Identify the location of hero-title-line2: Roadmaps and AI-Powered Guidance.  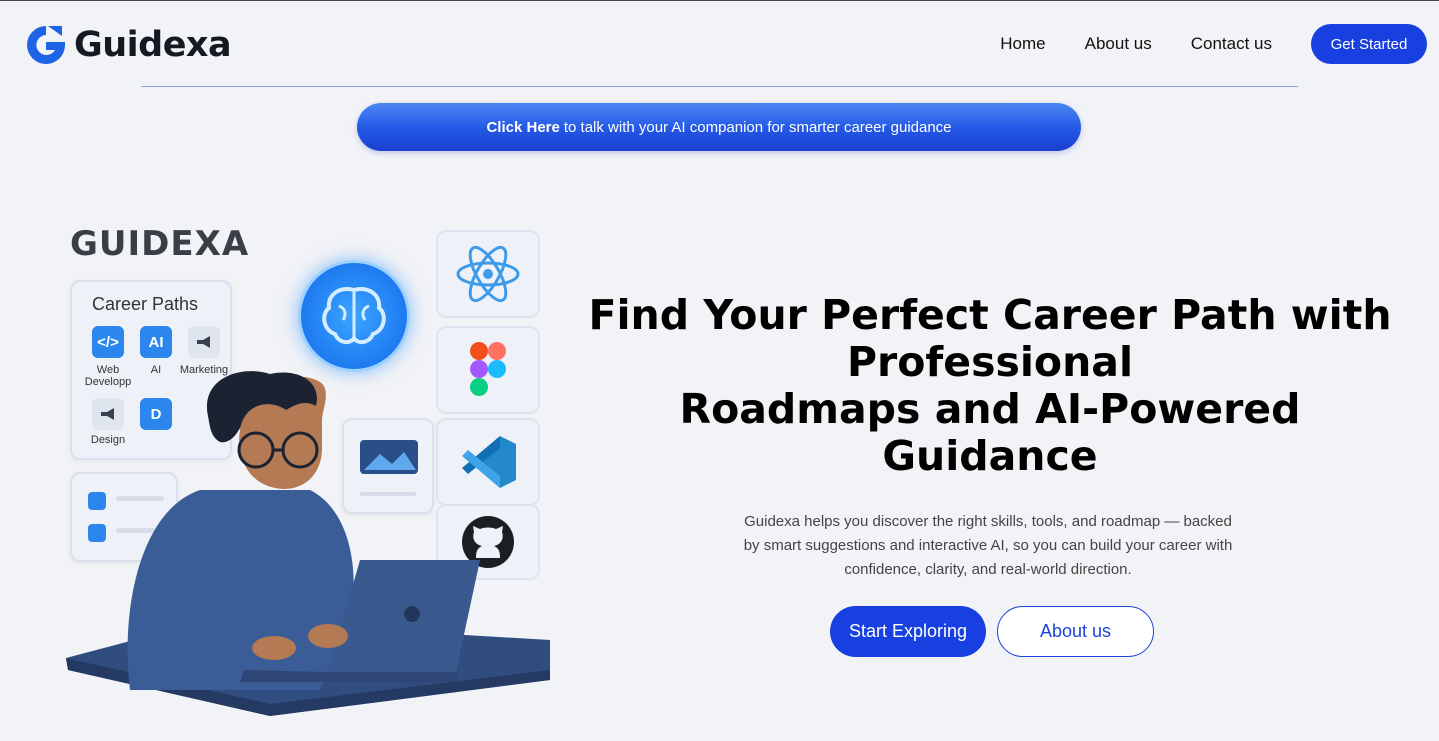
(990, 432).